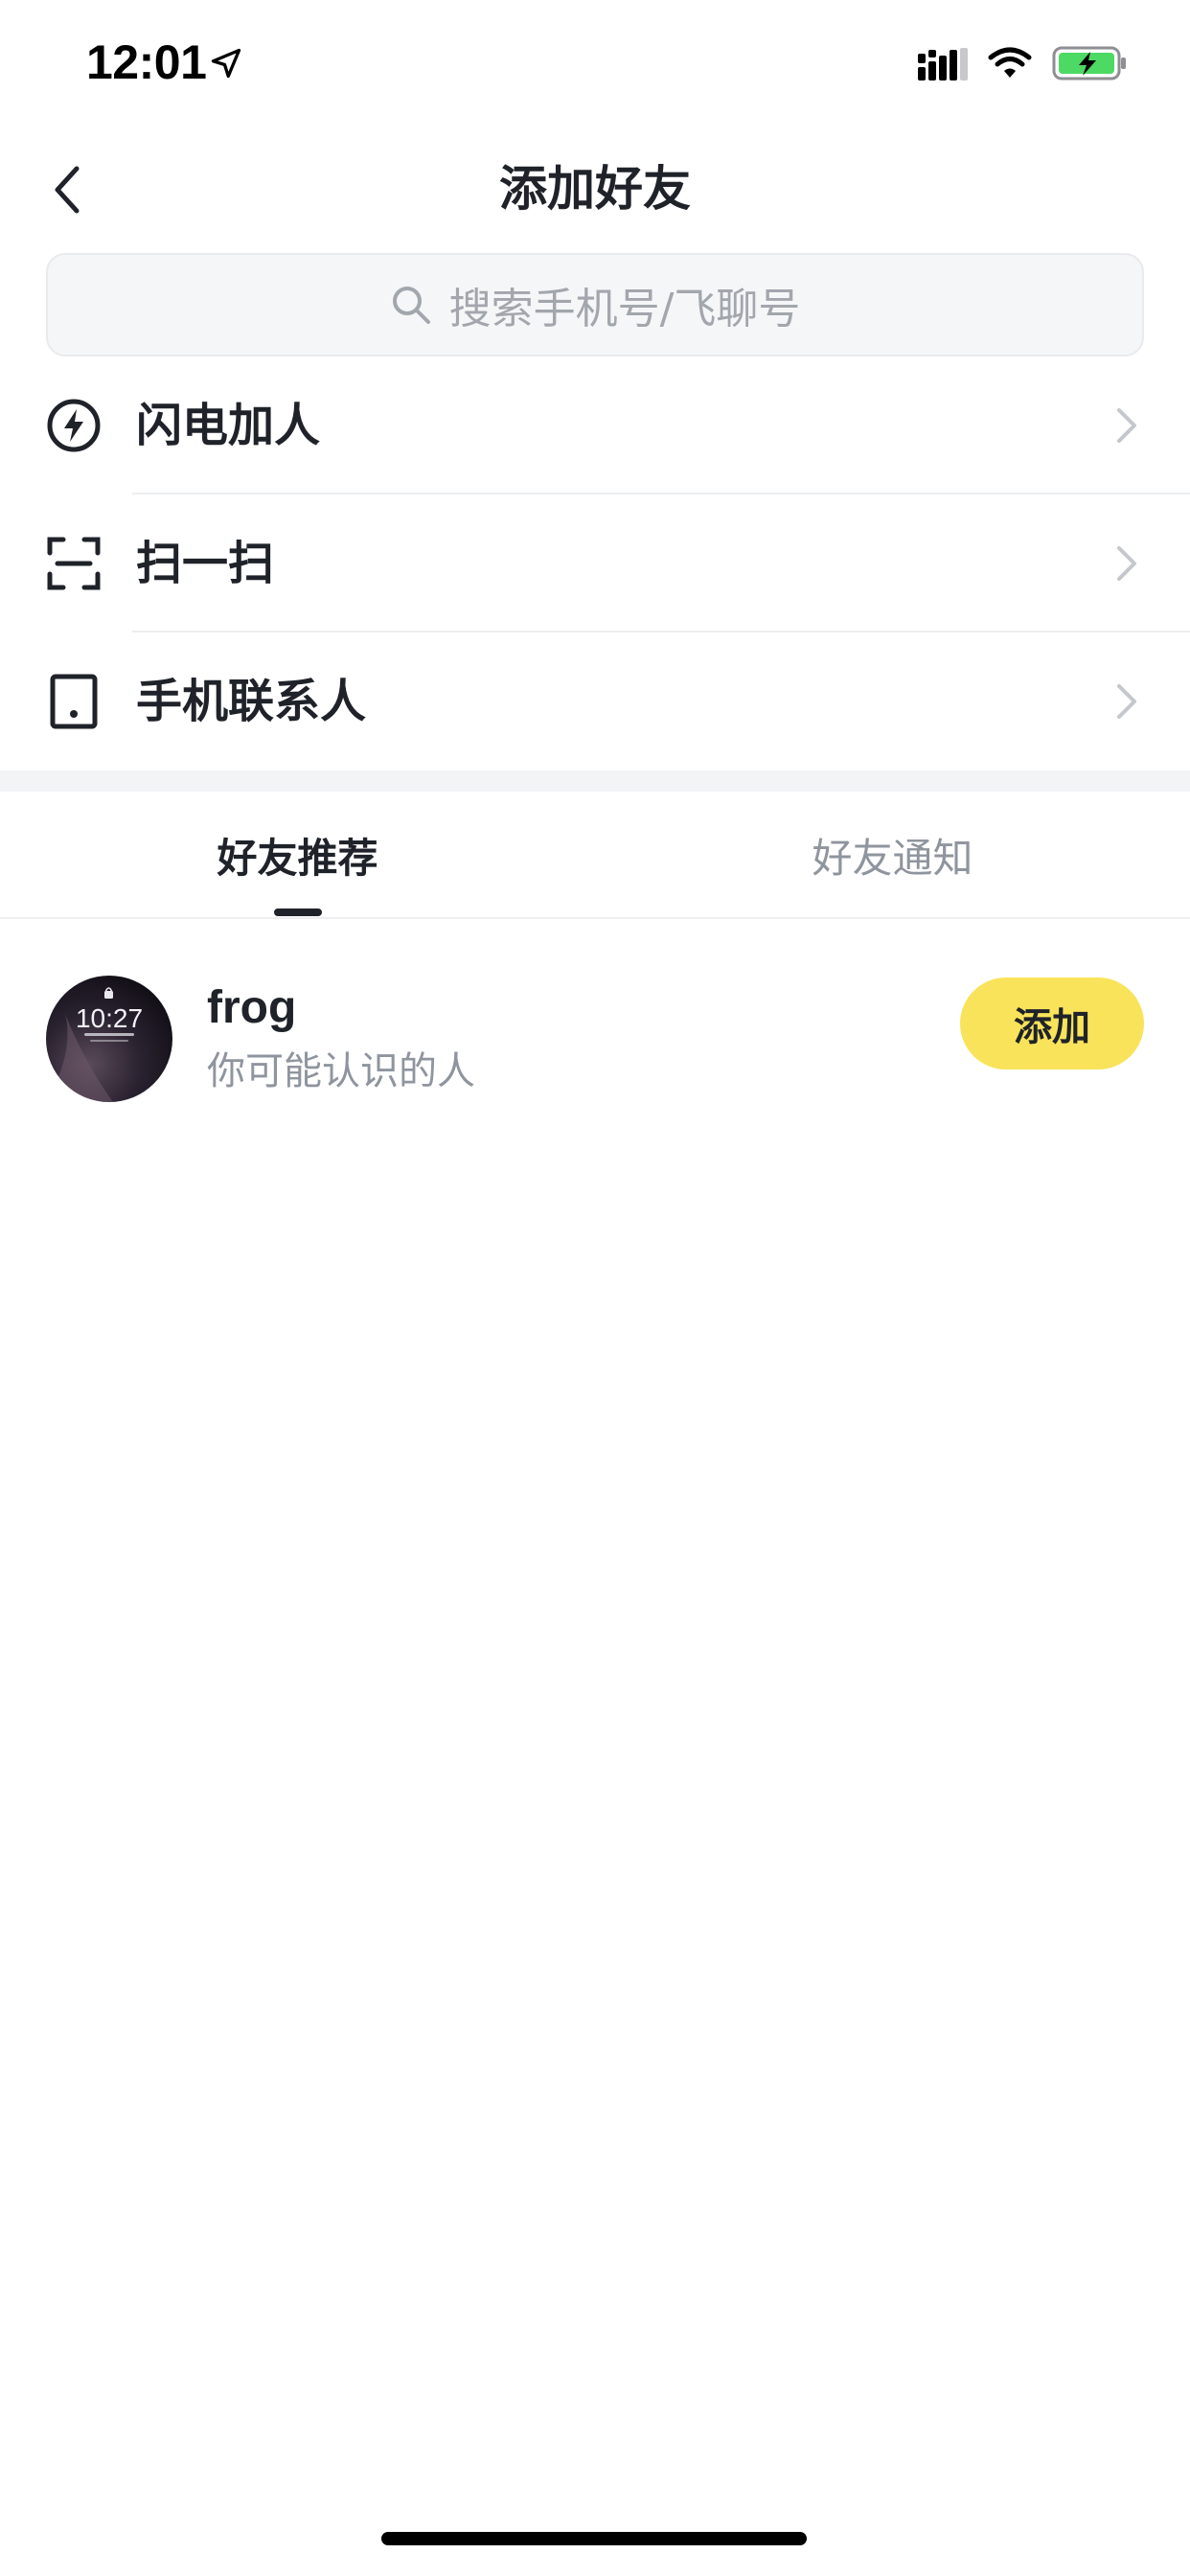 The height and width of the screenshot is (2576, 1190). What do you see at coordinates (74, 563) in the screenshot?
I see `scan-icon` at bounding box center [74, 563].